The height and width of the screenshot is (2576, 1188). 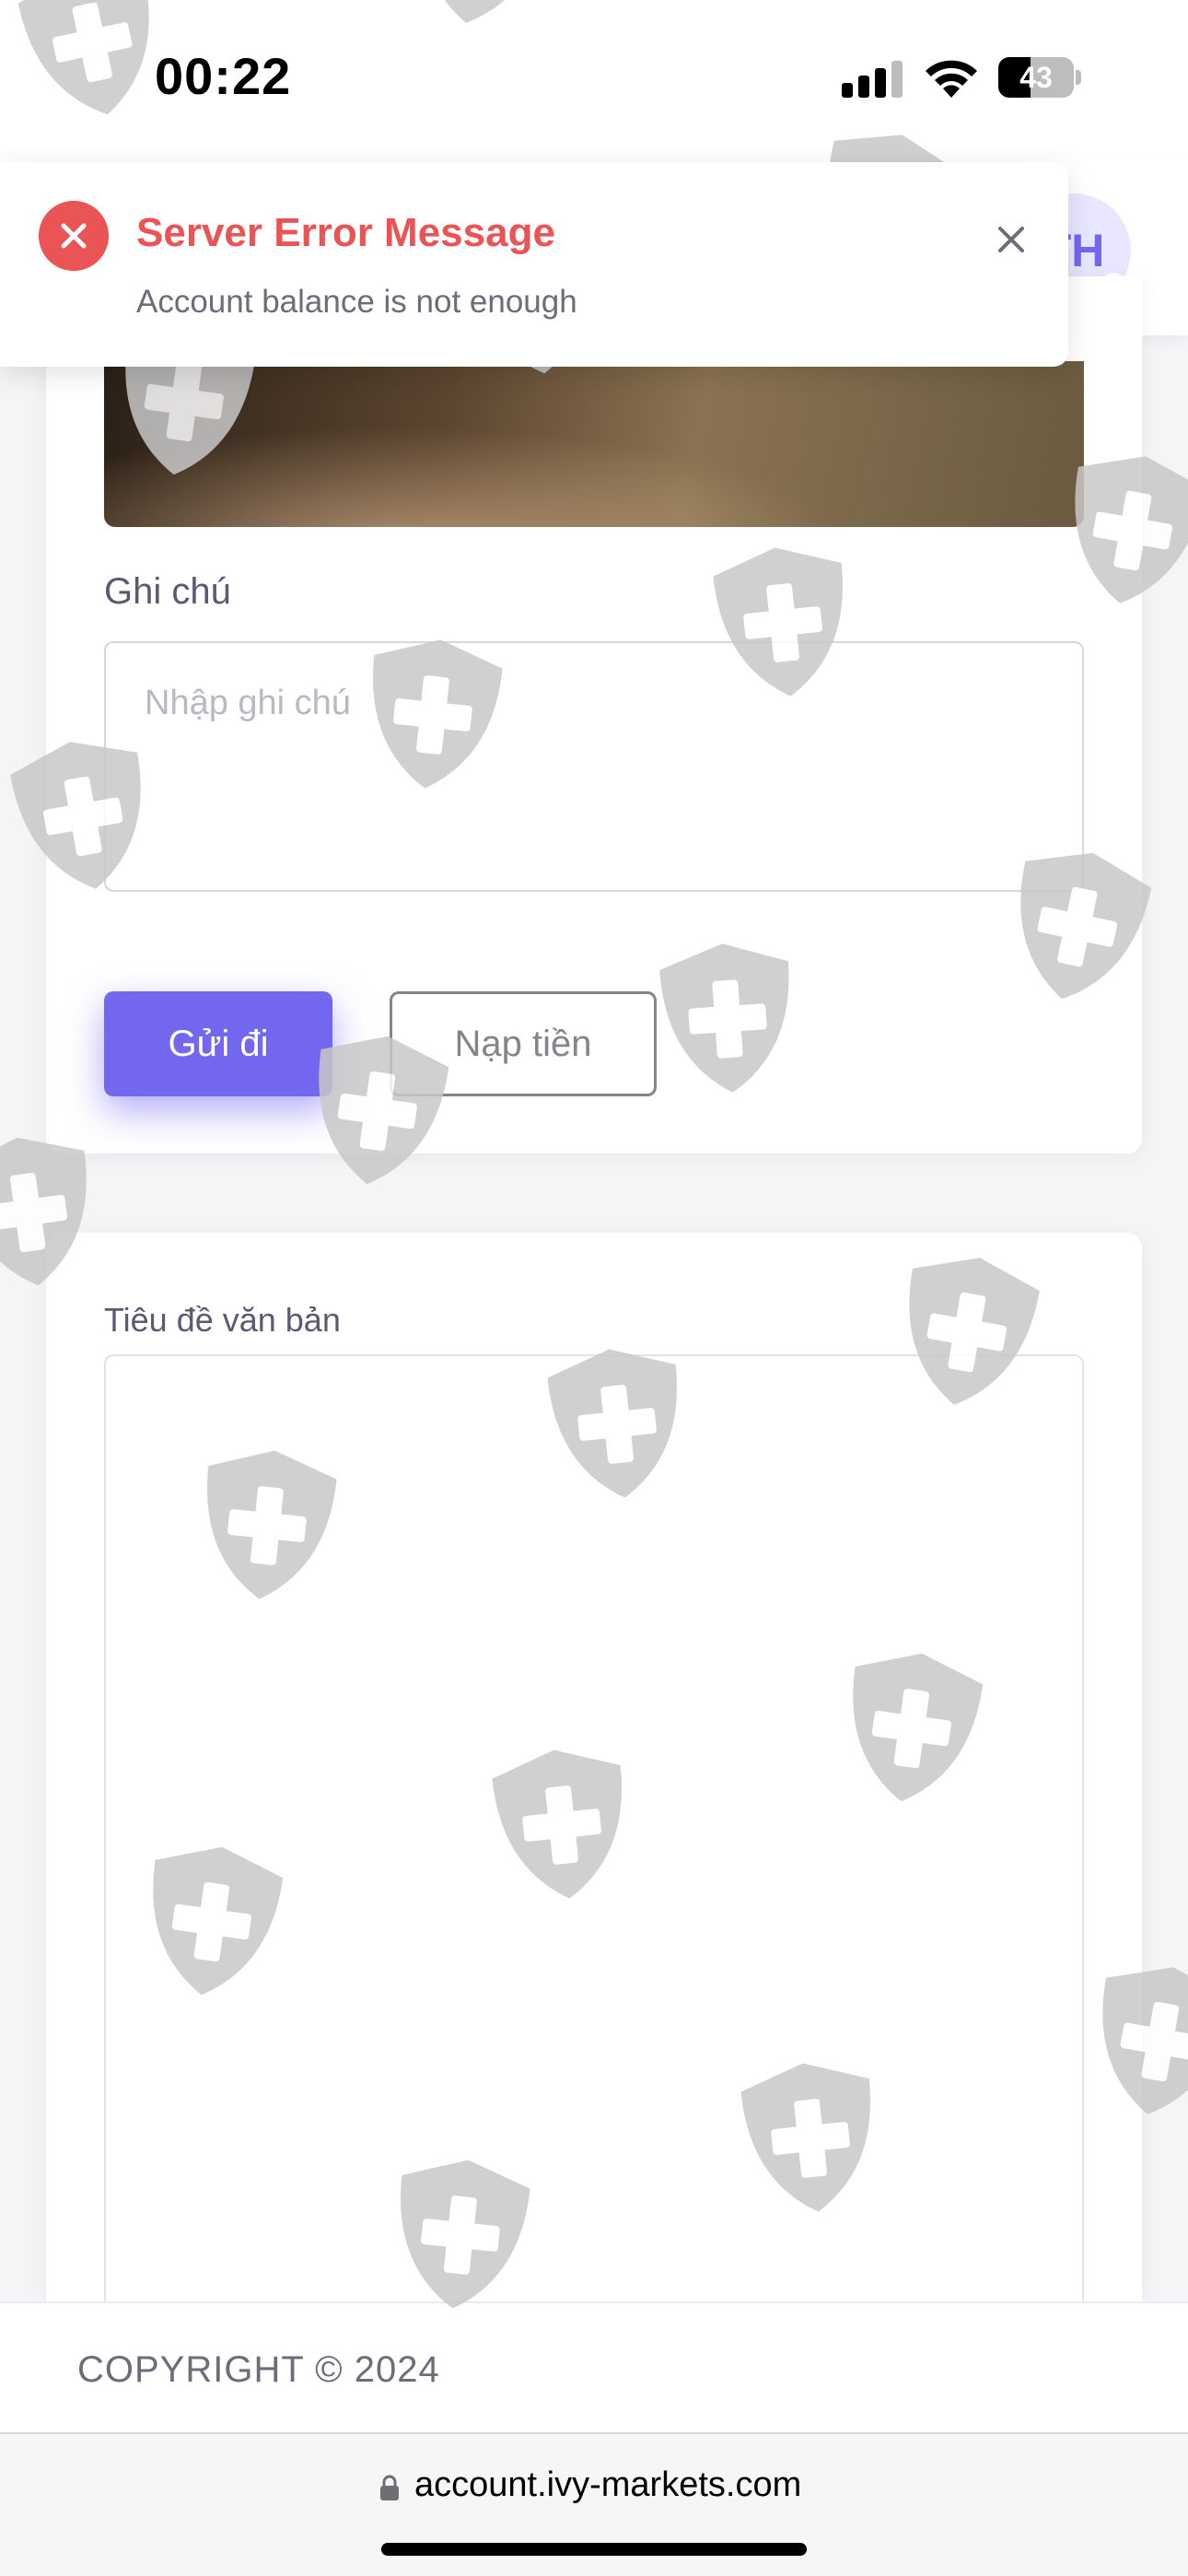 I want to click on document-title-label: Tiêu đề văn bản, so click(x=222, y=1320).